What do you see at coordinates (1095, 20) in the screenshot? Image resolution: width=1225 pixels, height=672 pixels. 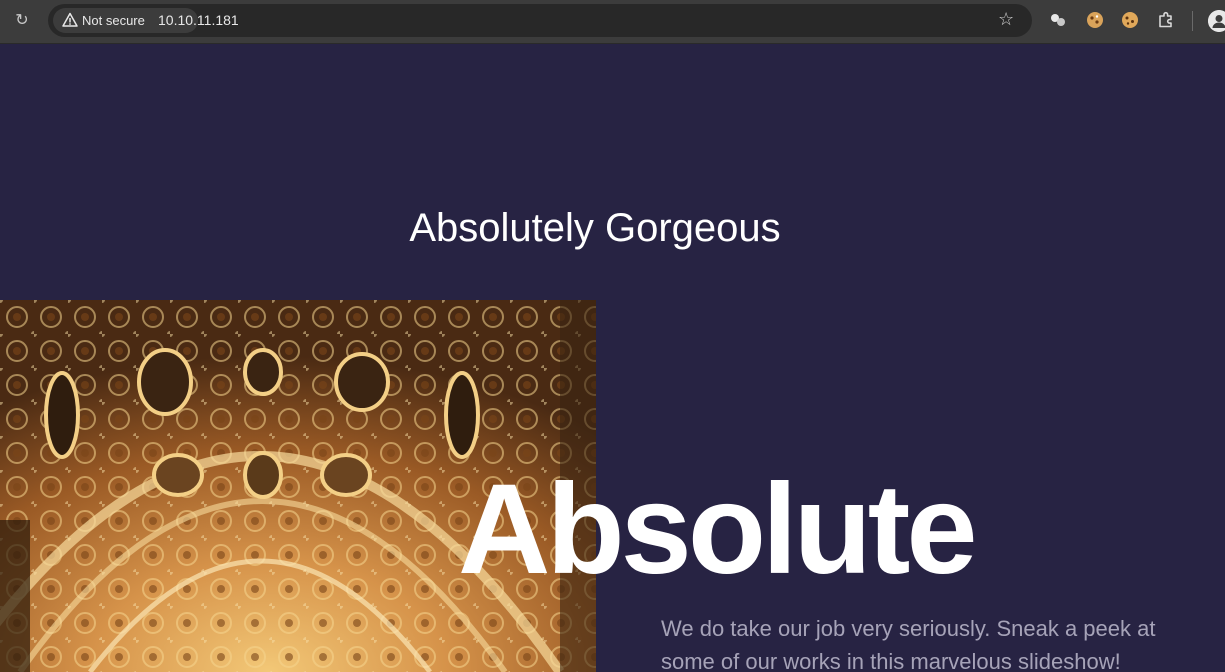 I see `cookie-editor-icon` at bounding box center [1095, 20].